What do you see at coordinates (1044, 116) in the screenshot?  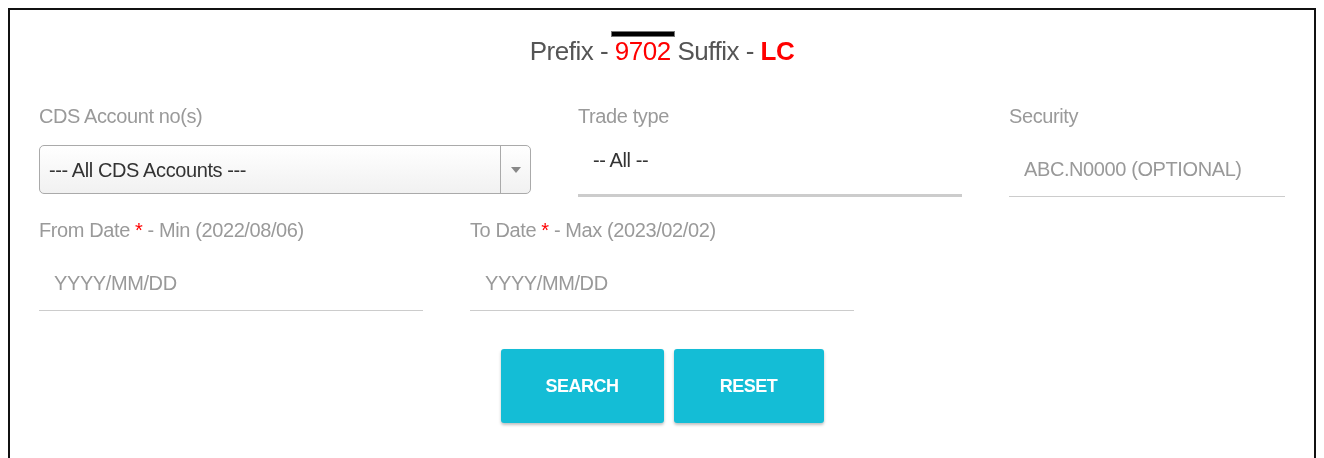 I see `field-label: Security` at bounding box center [1044, 116].